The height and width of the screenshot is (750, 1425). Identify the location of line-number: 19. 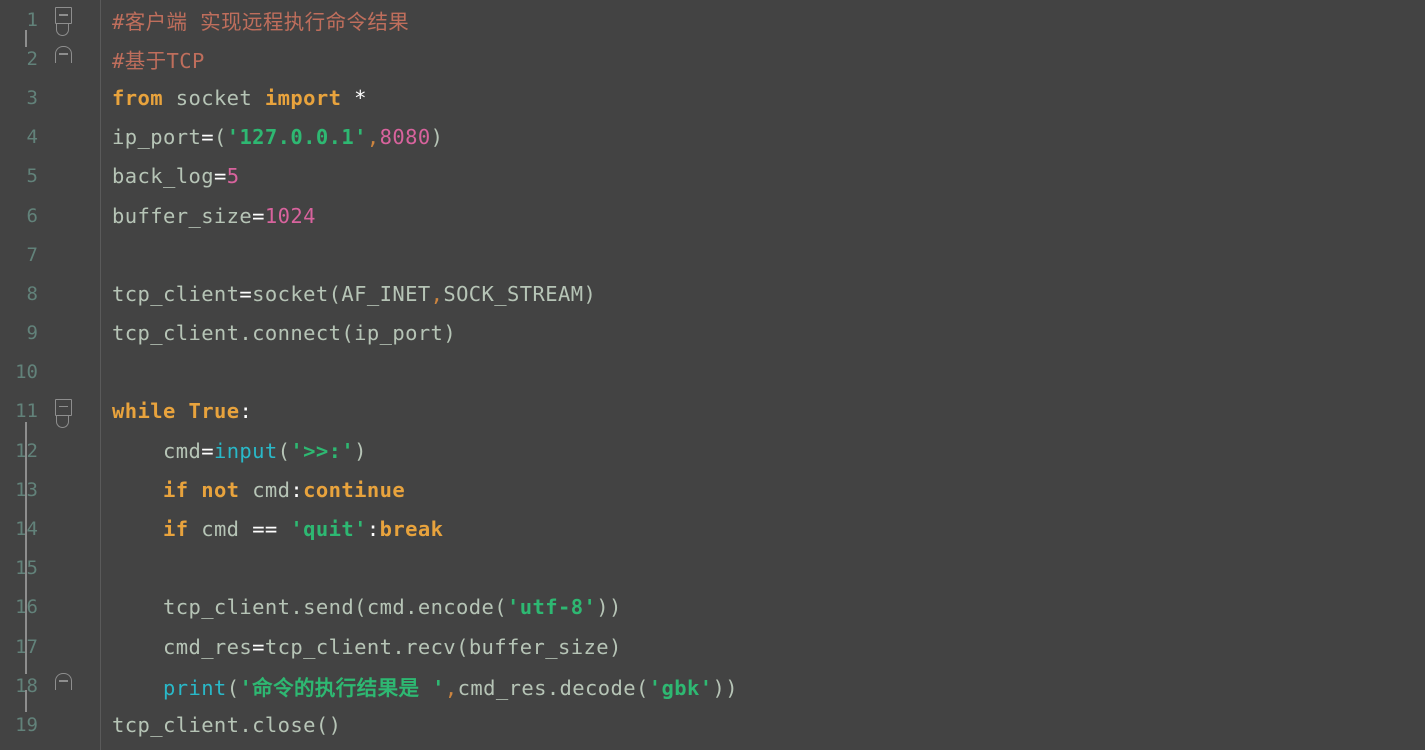
(26, 724).